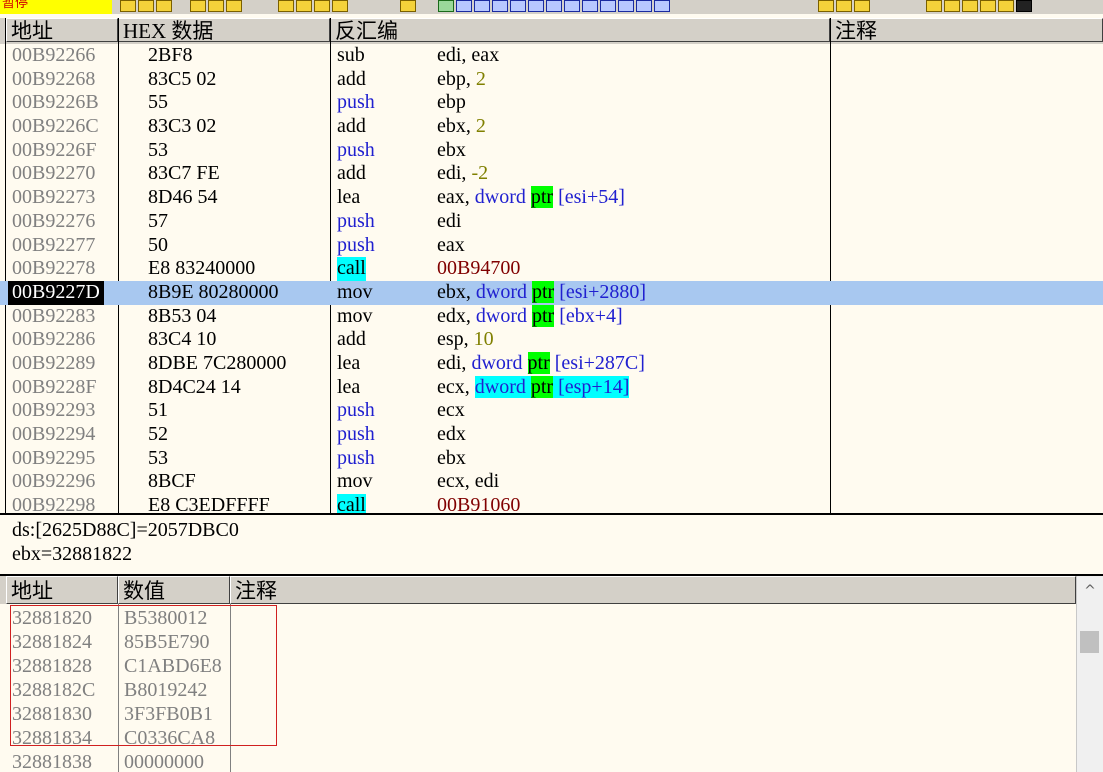 This screenshot has height=772, width=1103. I want to click on threads-icon, so click(500, 6).